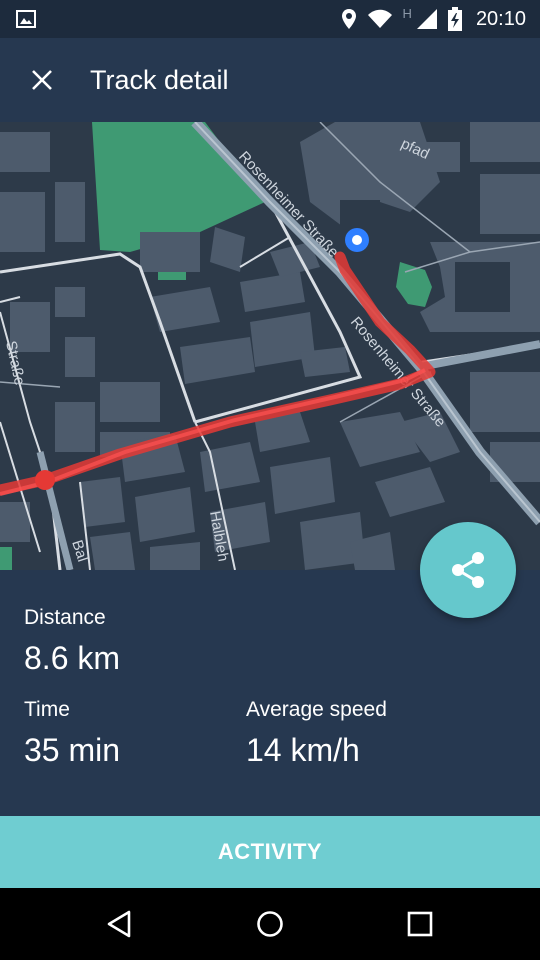 The height and width of the screenshot is (960, 540). Describe the element at coordinates (270, 852) in the screenshot. I see `activity-button: ACTIVITY` at that location.